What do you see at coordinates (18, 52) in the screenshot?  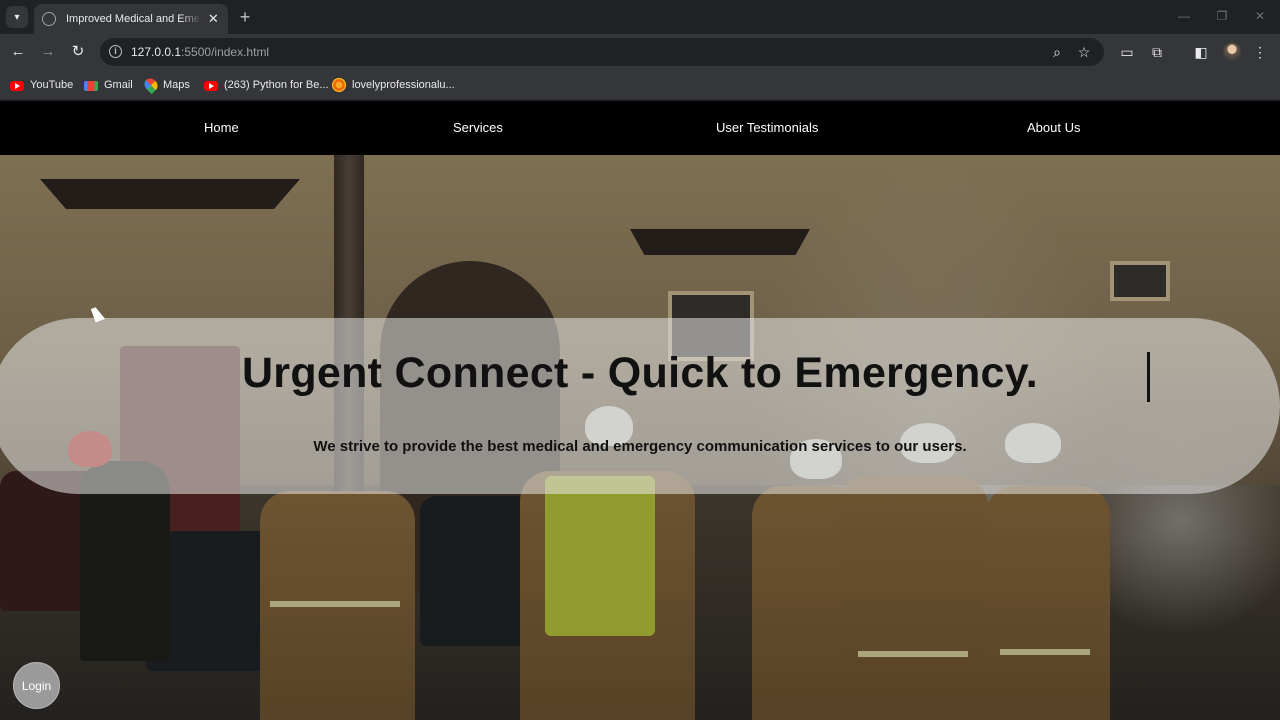 I see `back-arrow-icon: ←` at bounding box center [18, 52].